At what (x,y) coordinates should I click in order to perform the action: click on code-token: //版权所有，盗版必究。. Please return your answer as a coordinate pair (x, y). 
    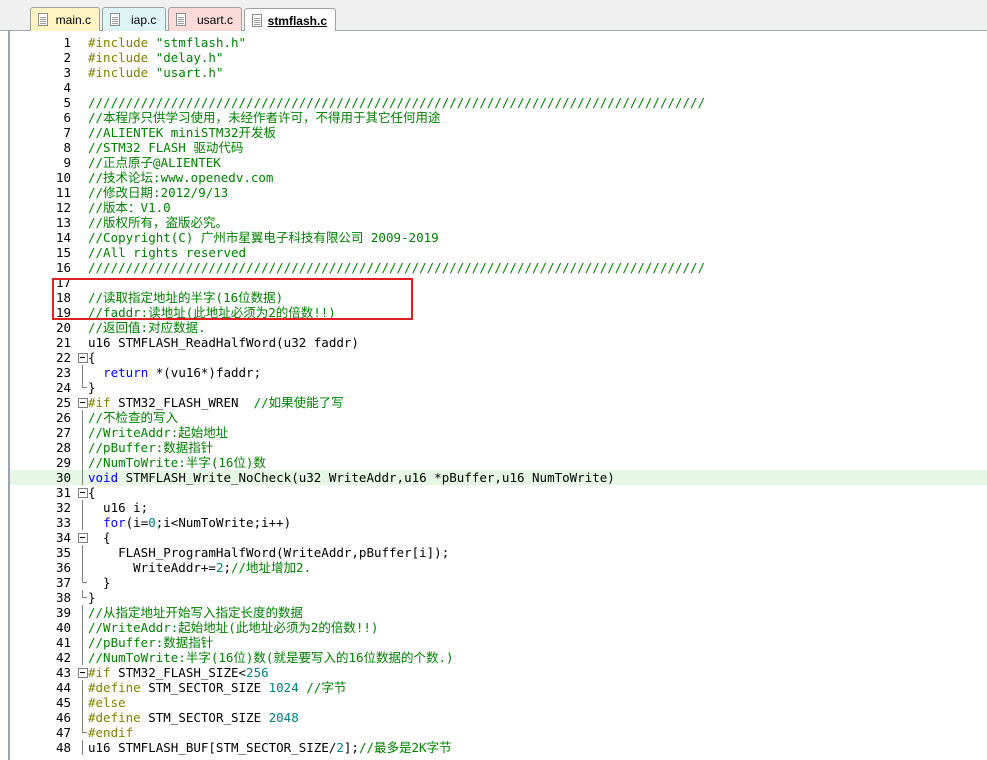
    Looking at the image, I should click on (158, 222).